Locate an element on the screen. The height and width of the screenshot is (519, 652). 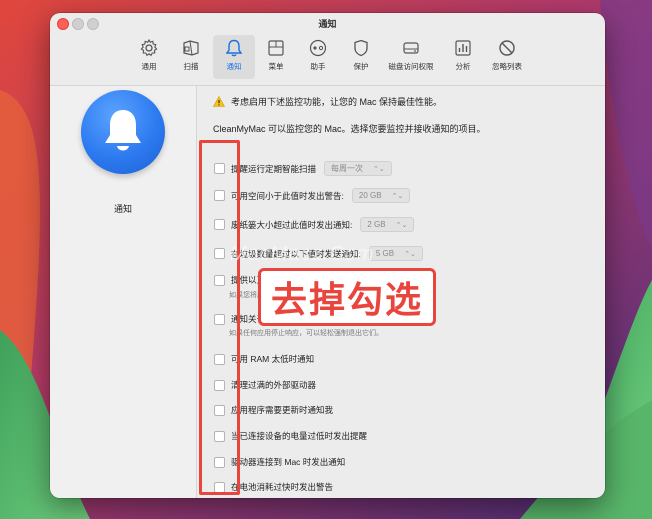
option-label: 在电池消耗过快时发出警告 is located at coordinates (282, 487).